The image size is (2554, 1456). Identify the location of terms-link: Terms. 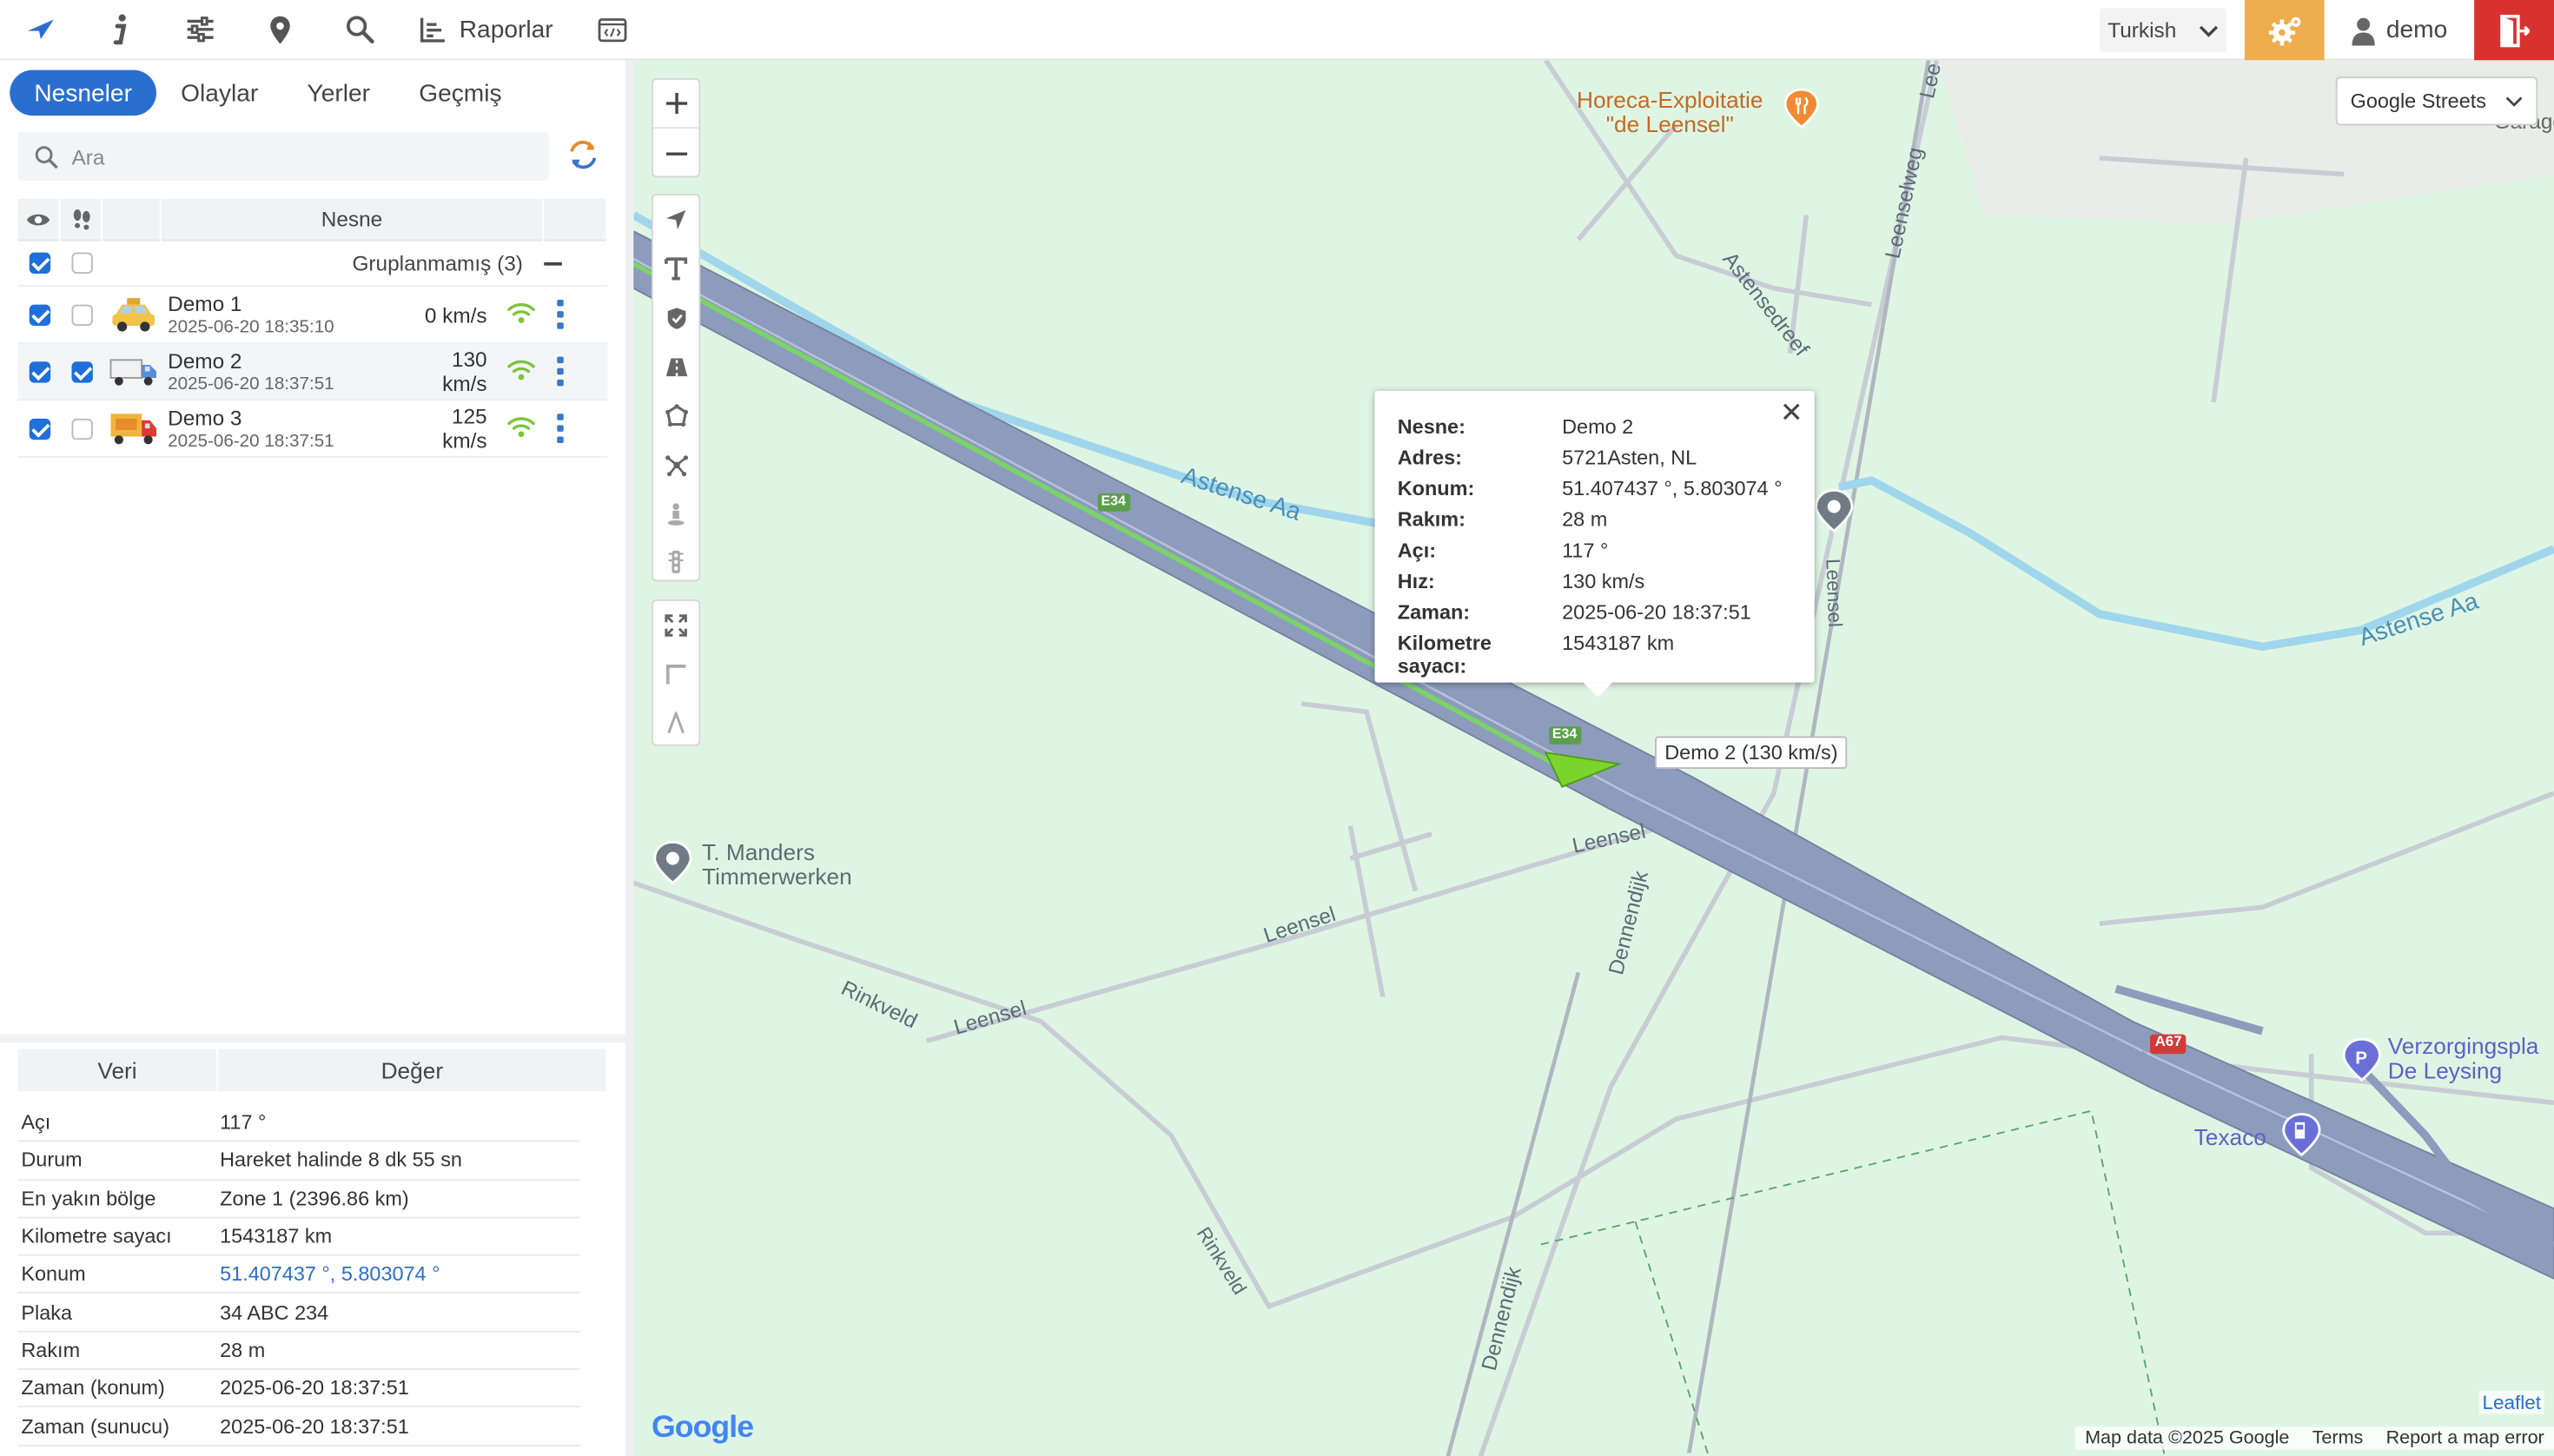
(2338, 1438).